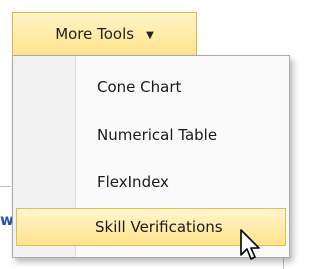  Describe the element at coordinates (150, 35) in the screenshot. I see `caret-down-icon: ▼` at that location.